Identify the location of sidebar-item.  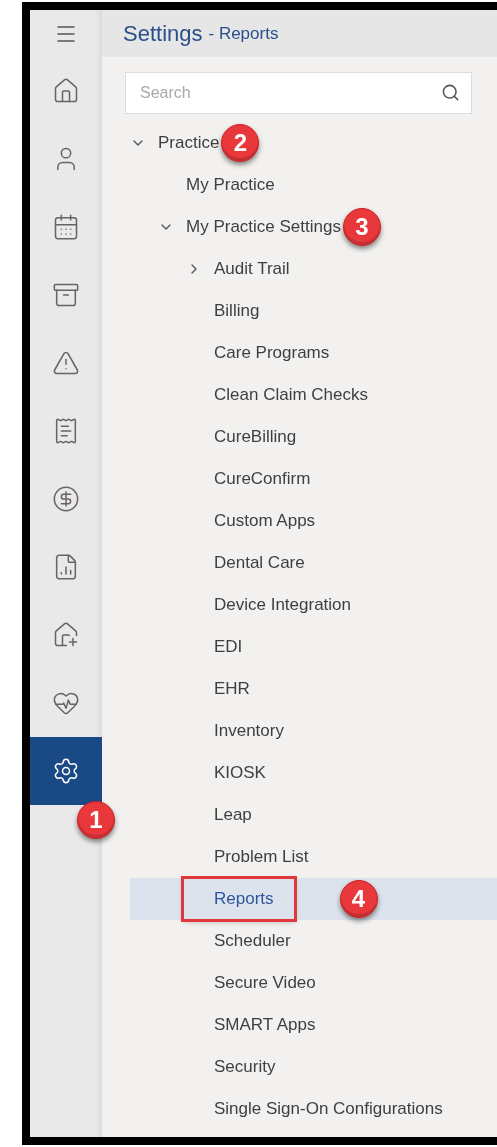
(66, 771).